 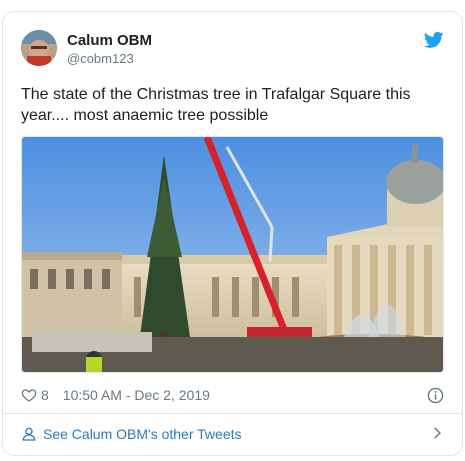 What do you see at coordinates (39, 48) in the screenshot?
I see `avatar` at bounding box center [39, 48].